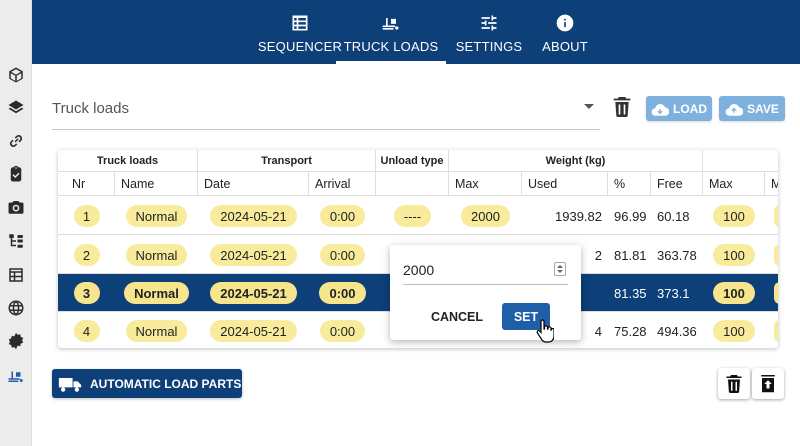  Describe the element at coordinates (16, 308) in the screenshot. I see `globe-icon` at that location.